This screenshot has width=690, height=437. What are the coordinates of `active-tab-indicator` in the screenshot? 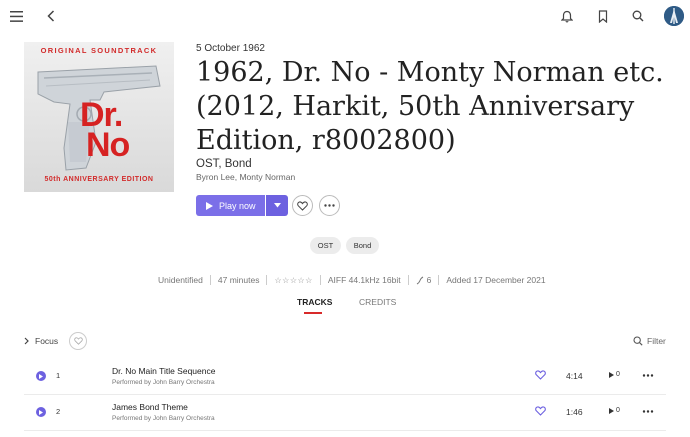 It's located at (313, 313).